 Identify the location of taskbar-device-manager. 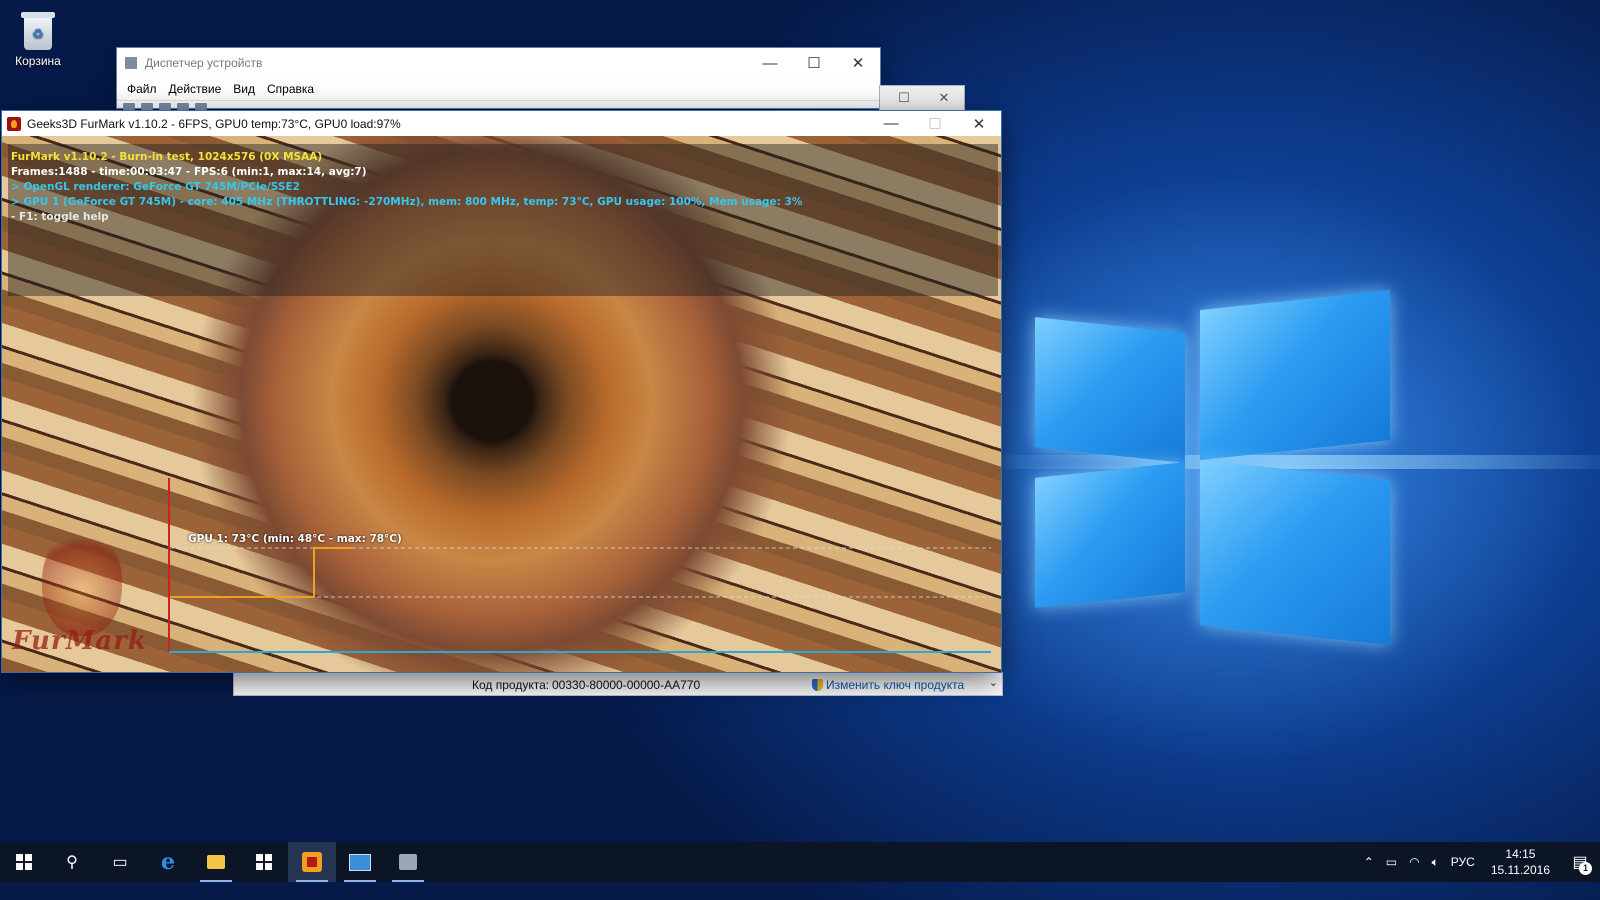
(408, 862).